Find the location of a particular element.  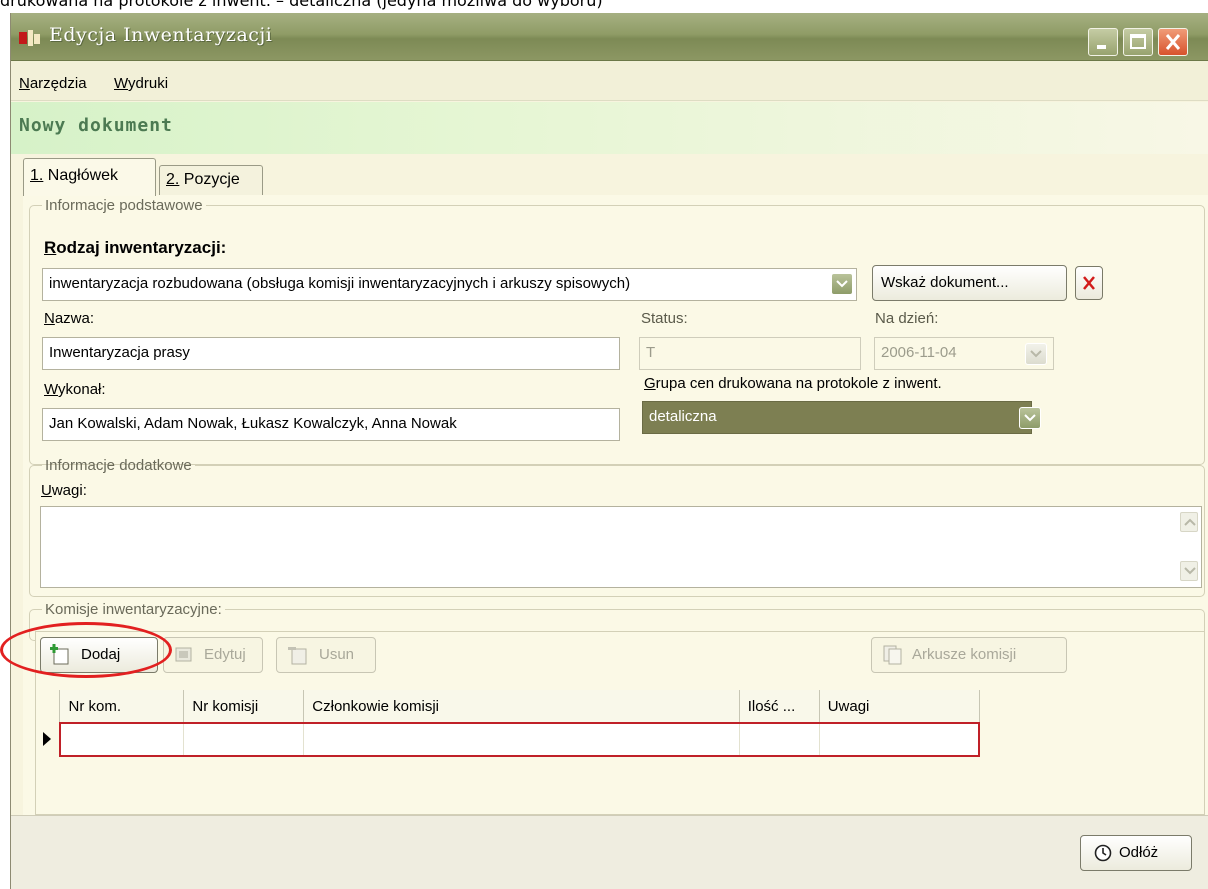

edit-icon is located at coordinates (183, 654).